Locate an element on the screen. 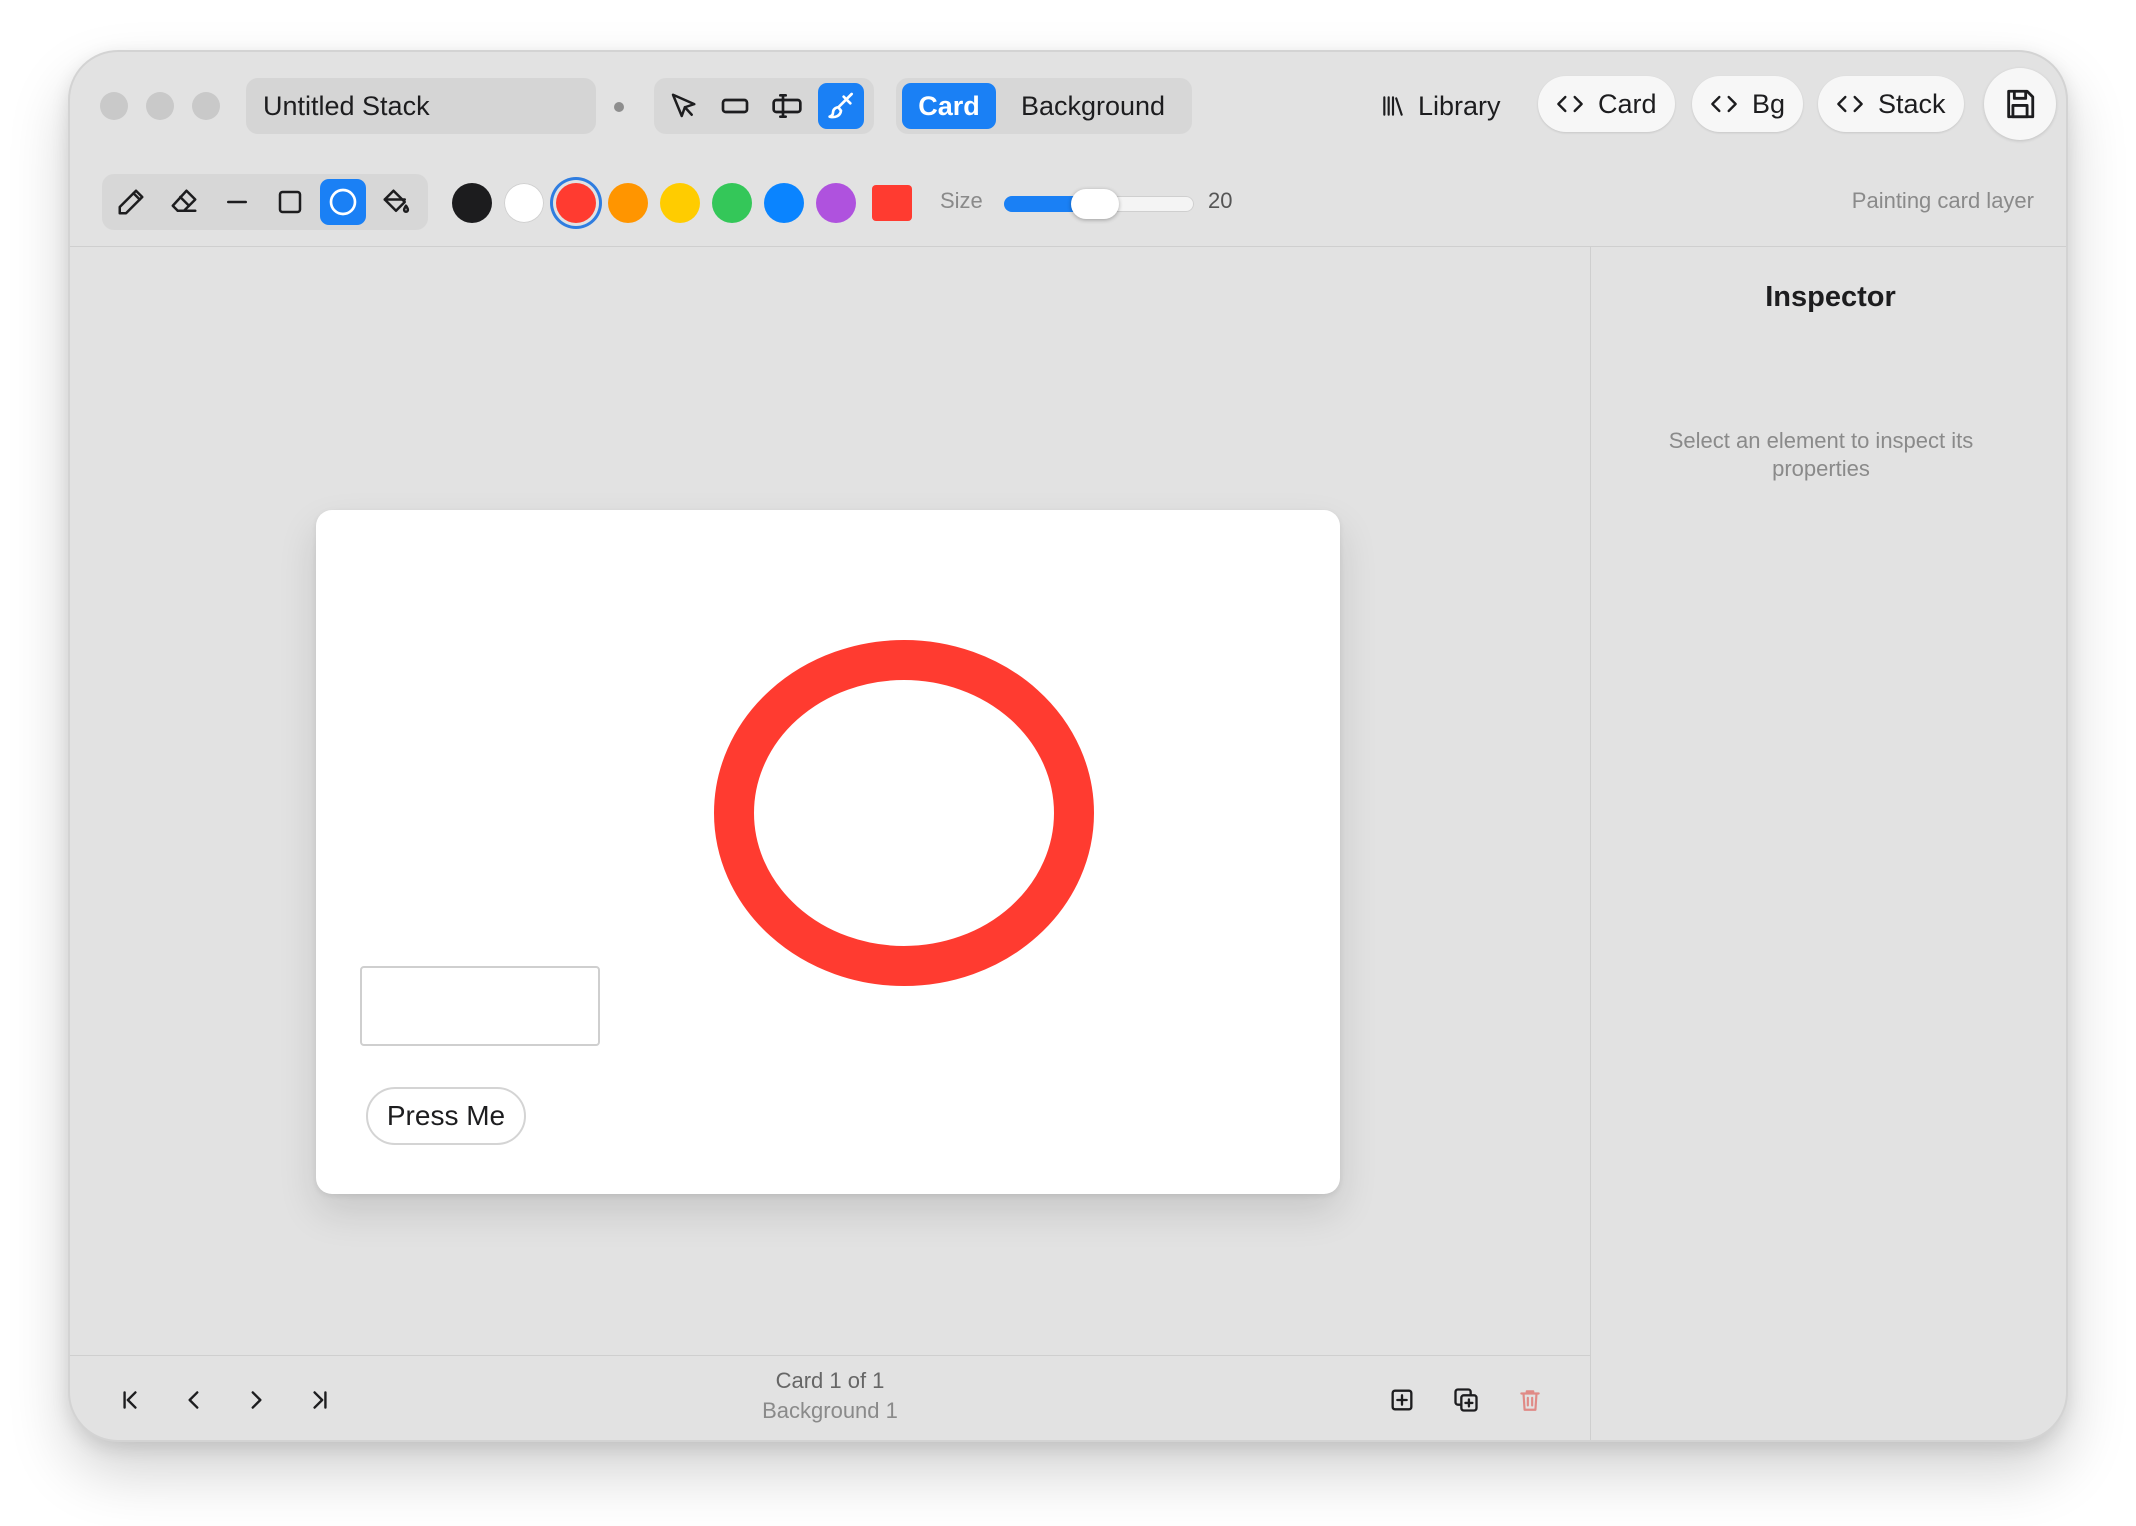  rectangle-icon is located at coordinates (290, 202).